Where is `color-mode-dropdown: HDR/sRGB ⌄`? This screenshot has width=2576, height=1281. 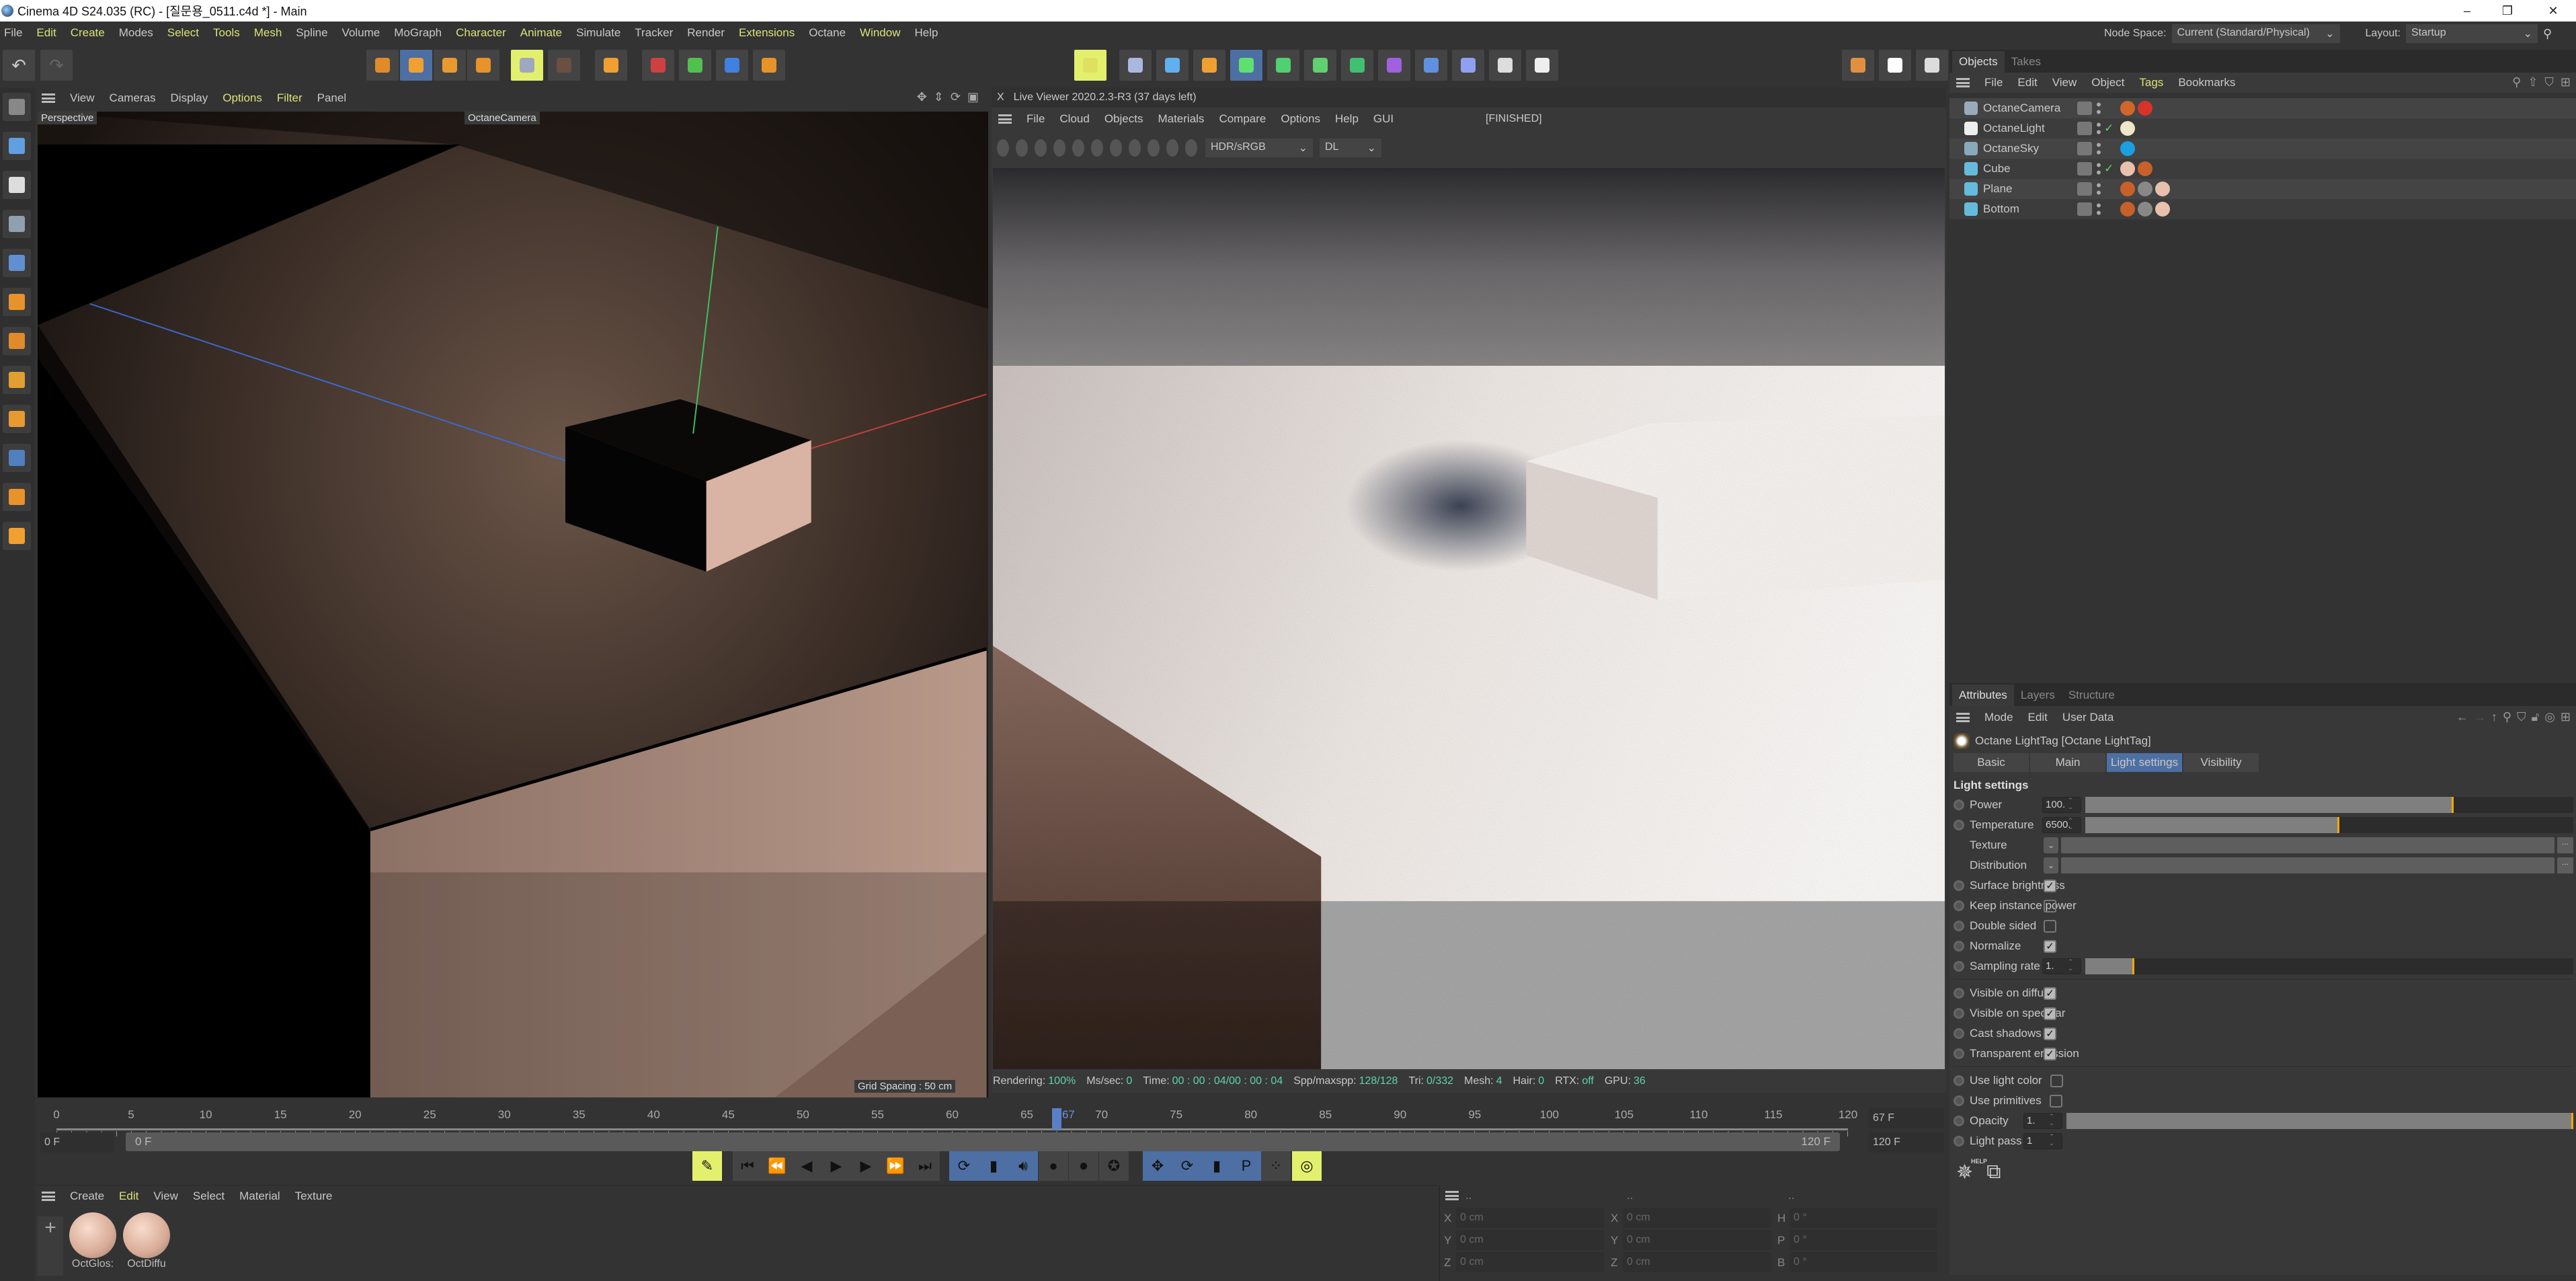 color-mode-dropdown: HDR/sRGB ⌄ is located at coordinates (1259, 148).